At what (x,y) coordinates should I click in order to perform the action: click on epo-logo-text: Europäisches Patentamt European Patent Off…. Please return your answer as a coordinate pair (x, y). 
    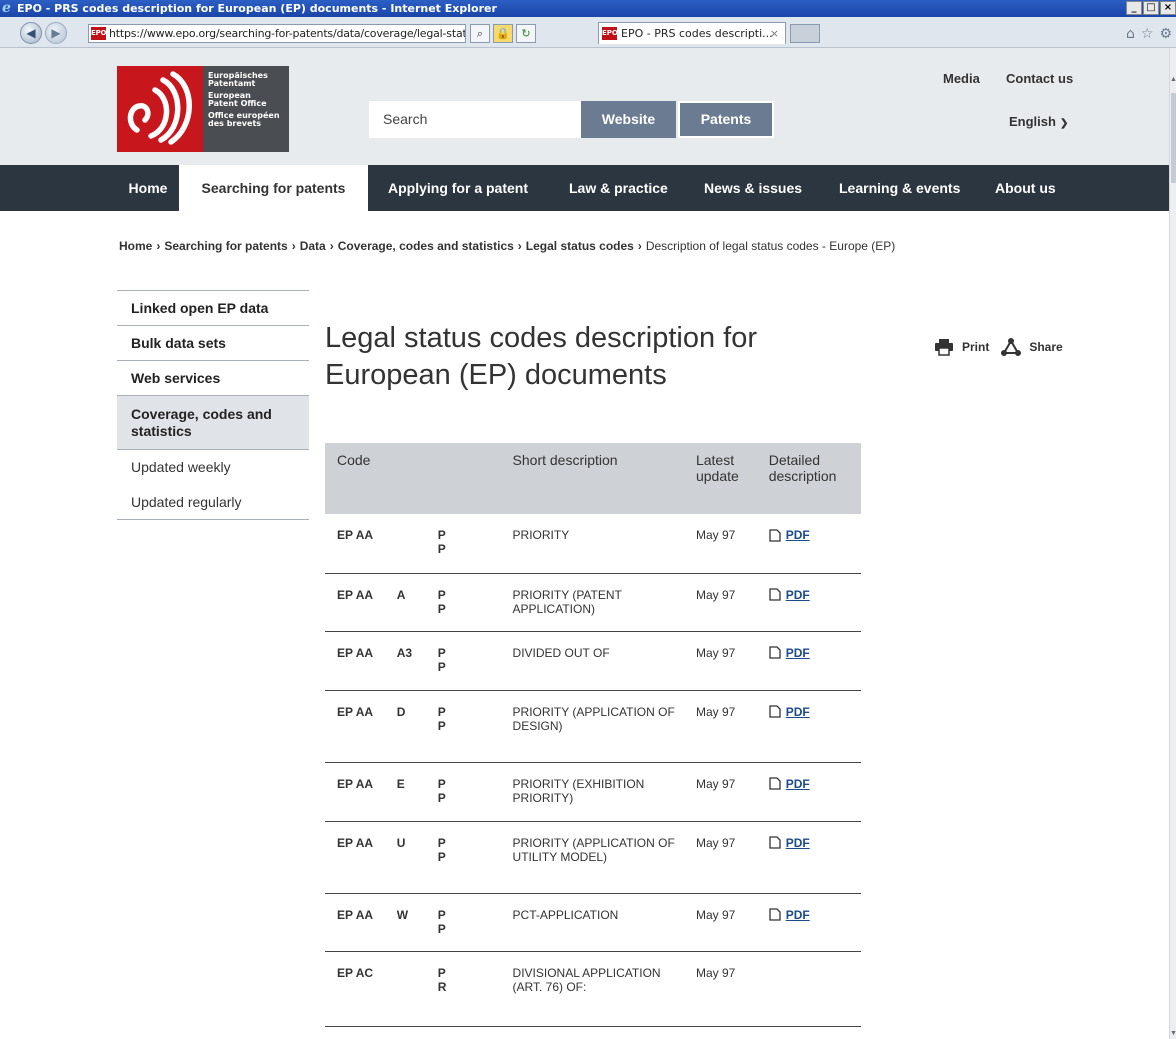
    Looking at the image, I should click on (246, 109).